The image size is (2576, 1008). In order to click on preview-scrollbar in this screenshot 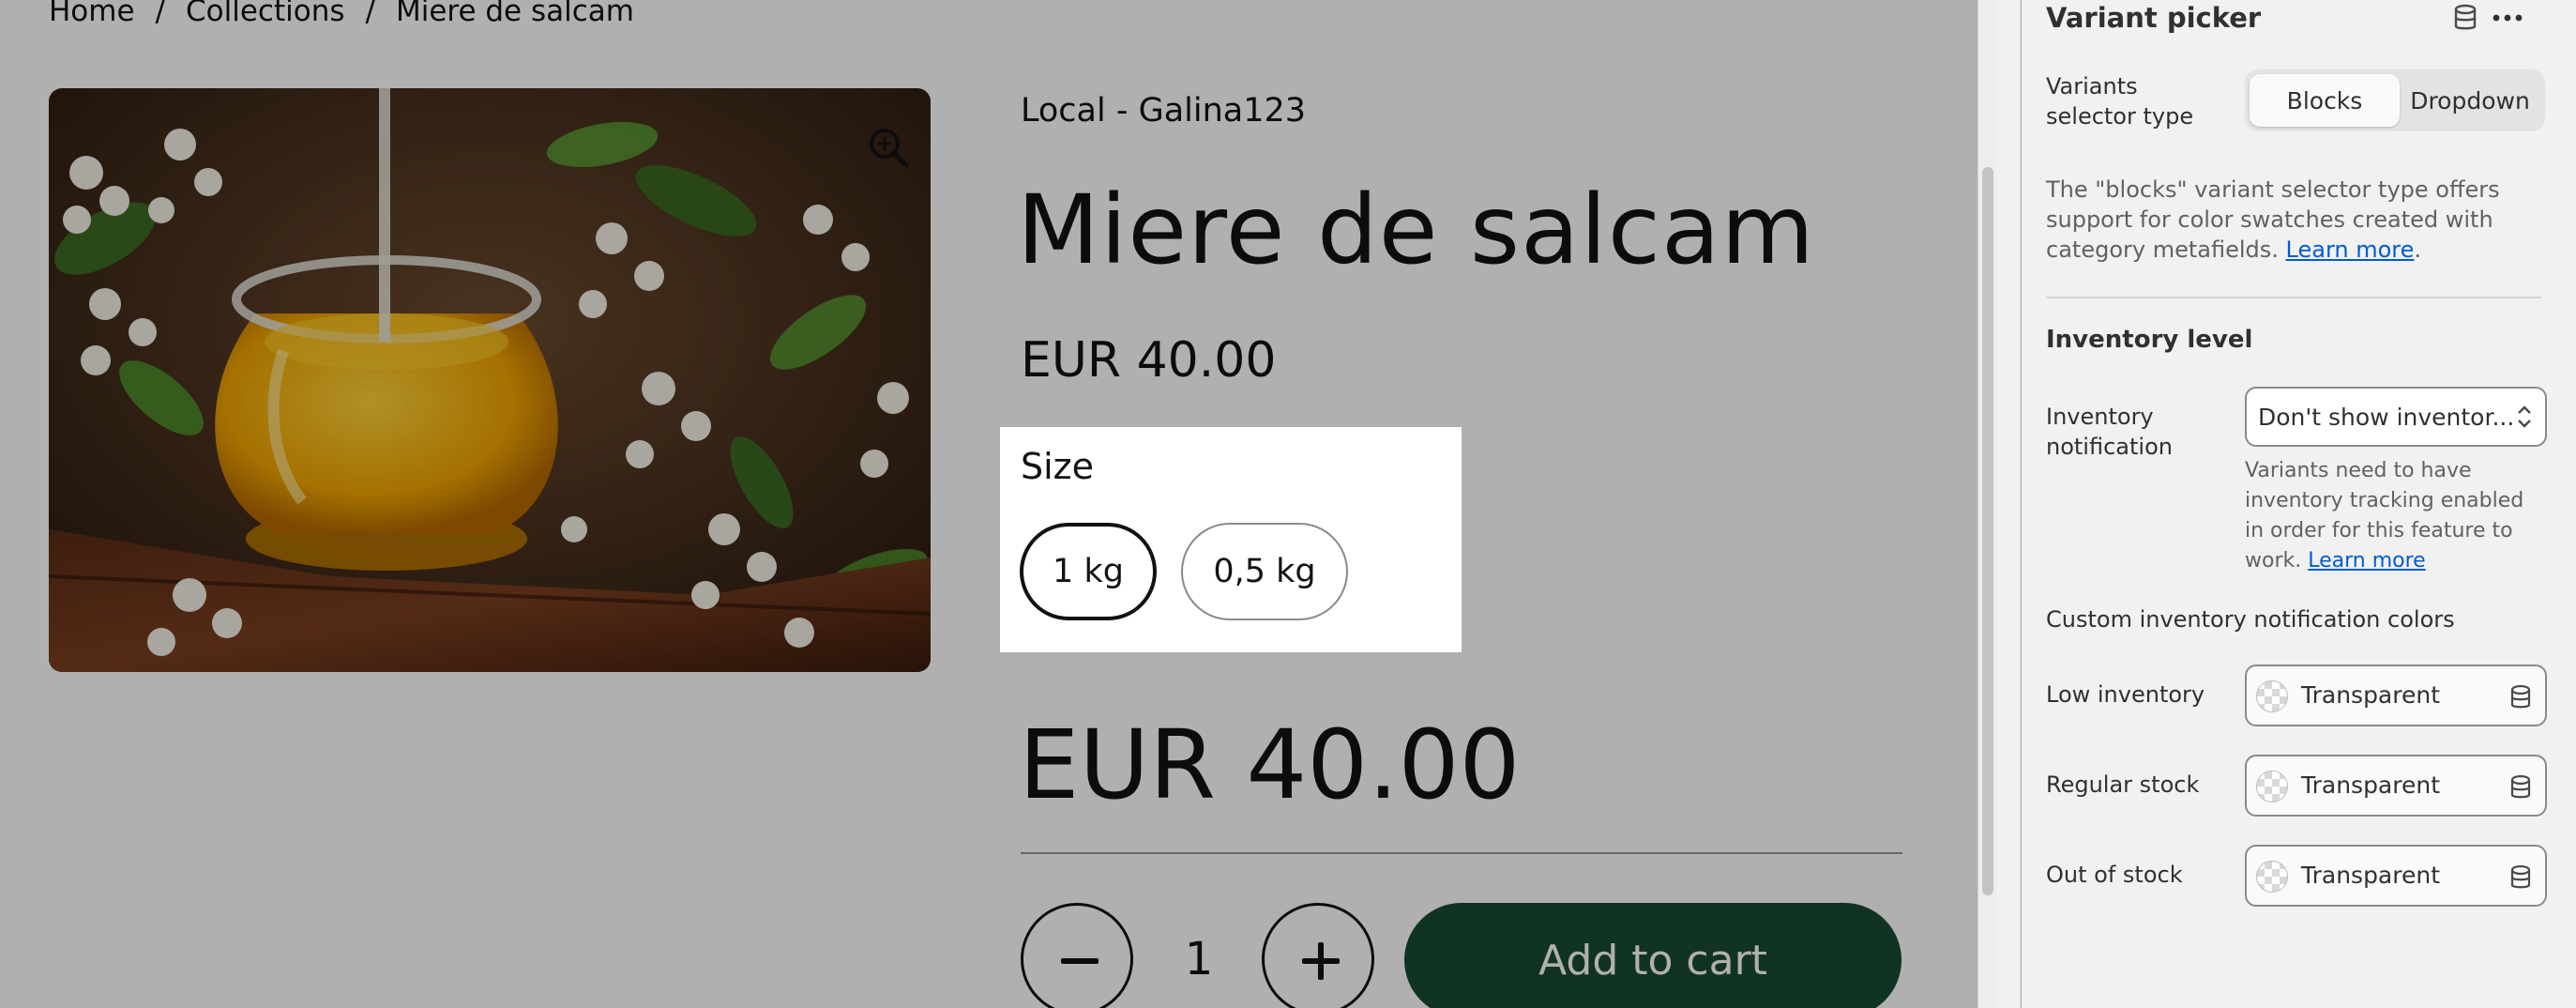, I will do `click(1986, 504)`.